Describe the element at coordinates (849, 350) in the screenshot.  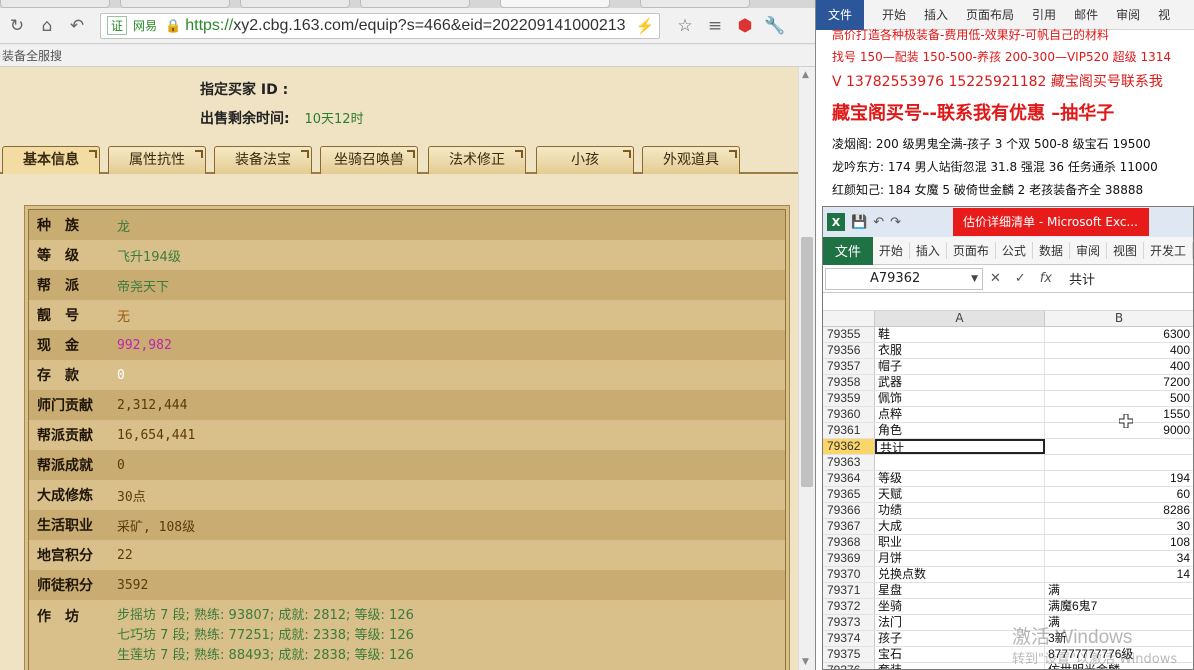
I see `row-number: 79356` at that location.